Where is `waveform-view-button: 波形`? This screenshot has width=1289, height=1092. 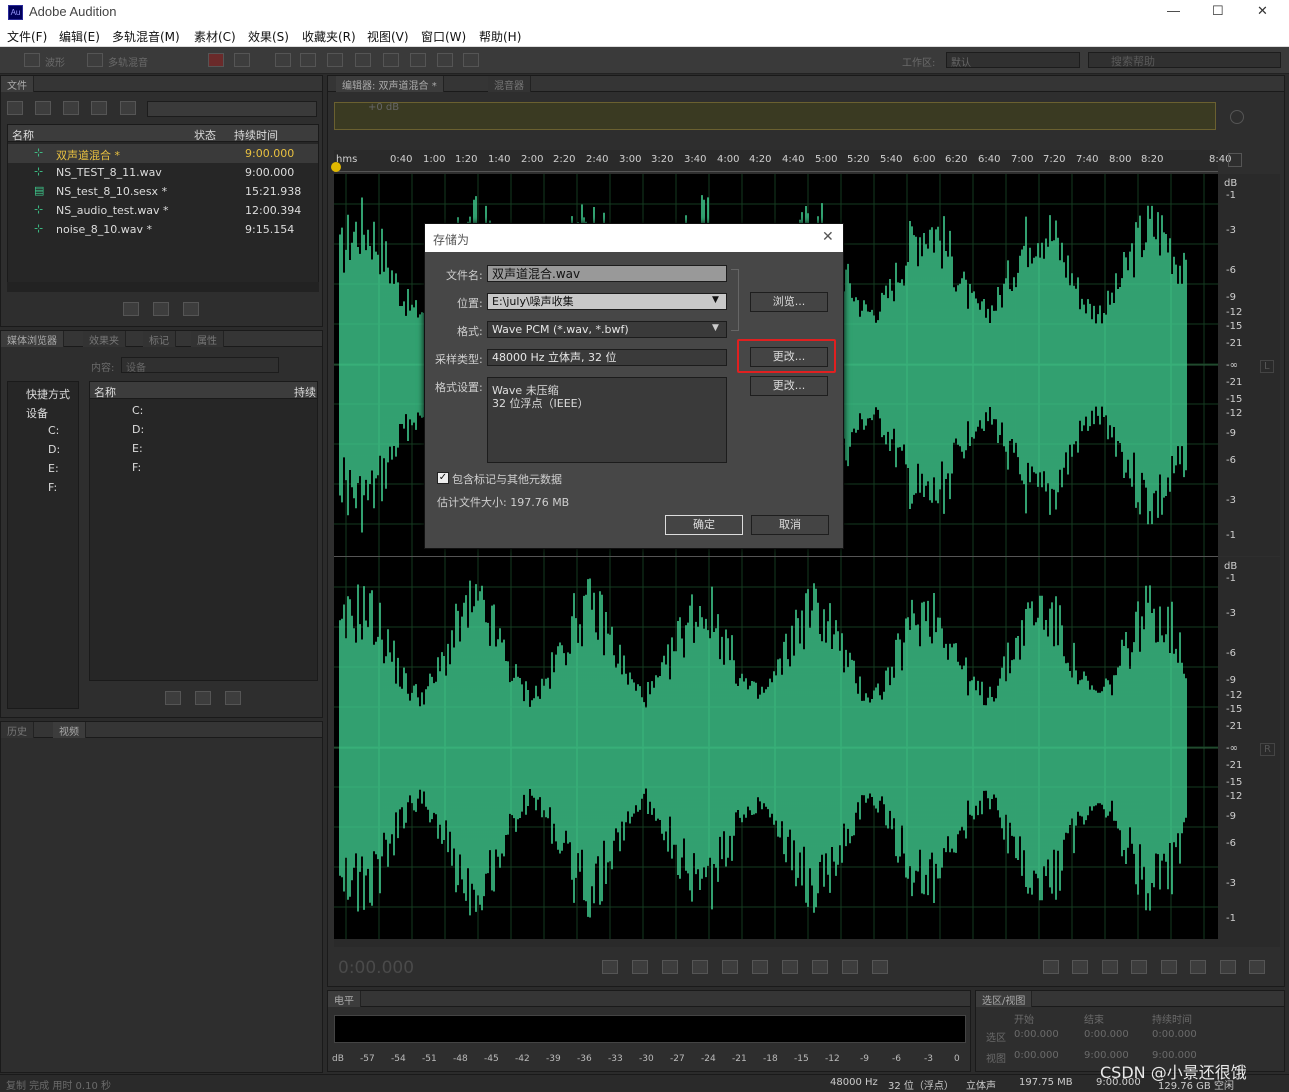
waveform-view-button: 波形 is located at coordinates (55, 61).